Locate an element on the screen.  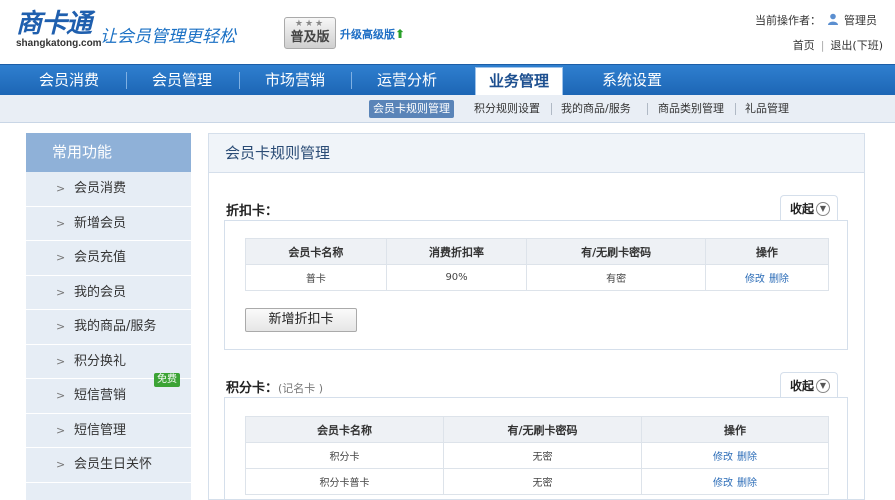
column-header: 会员卡名称 is located at coordinates (344, 429).